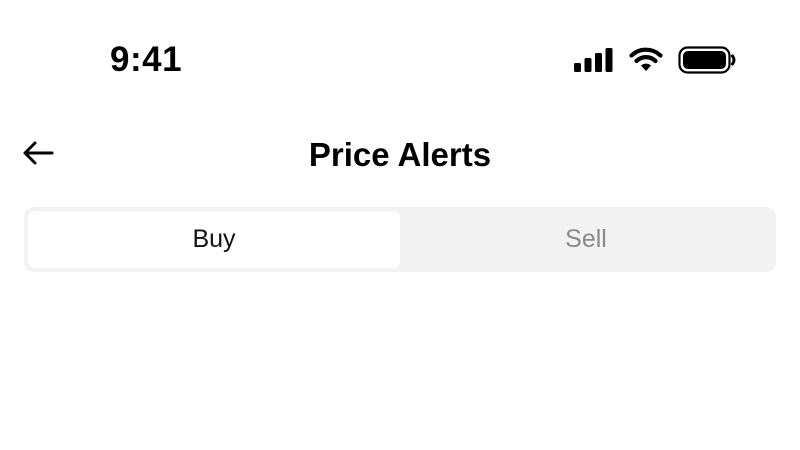  I want to click on status-icons, so click(655, 60).